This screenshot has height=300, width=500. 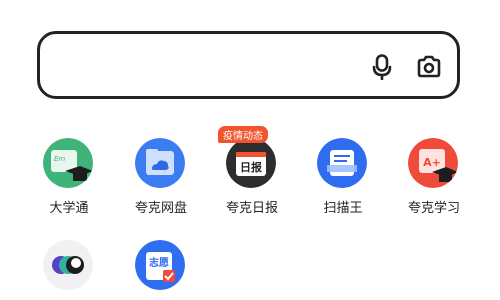 I want to click on camera-icon, so click(x=429, y=67).